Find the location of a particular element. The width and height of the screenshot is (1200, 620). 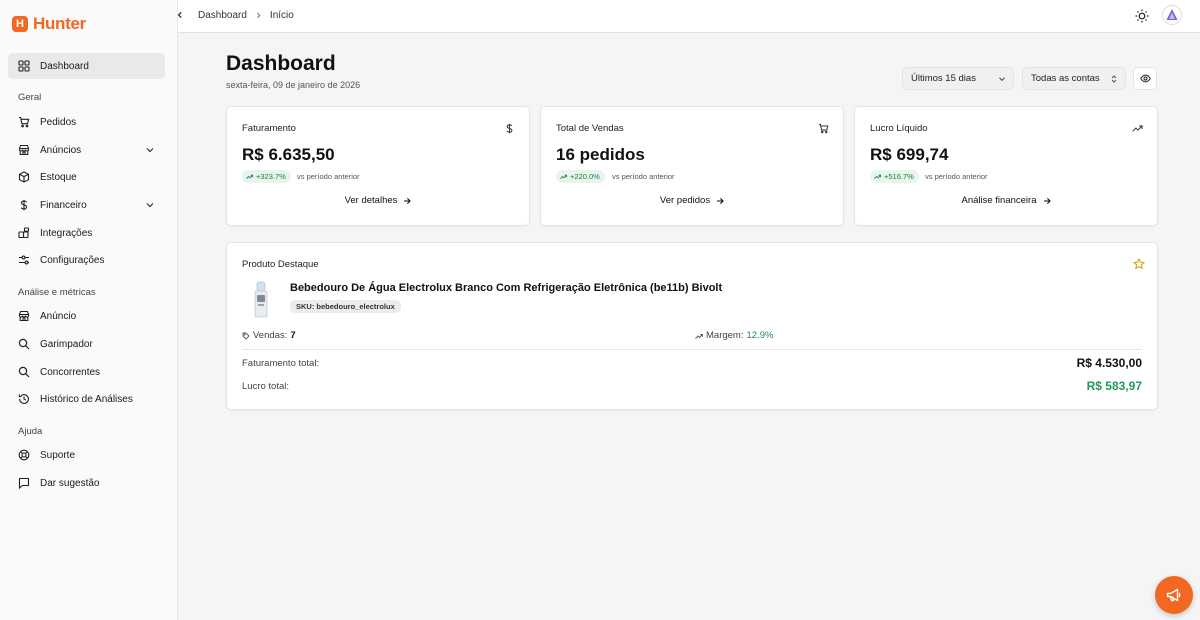

sidebar-item-historico: Histórico de Análises is located at coordinates (86, 399).